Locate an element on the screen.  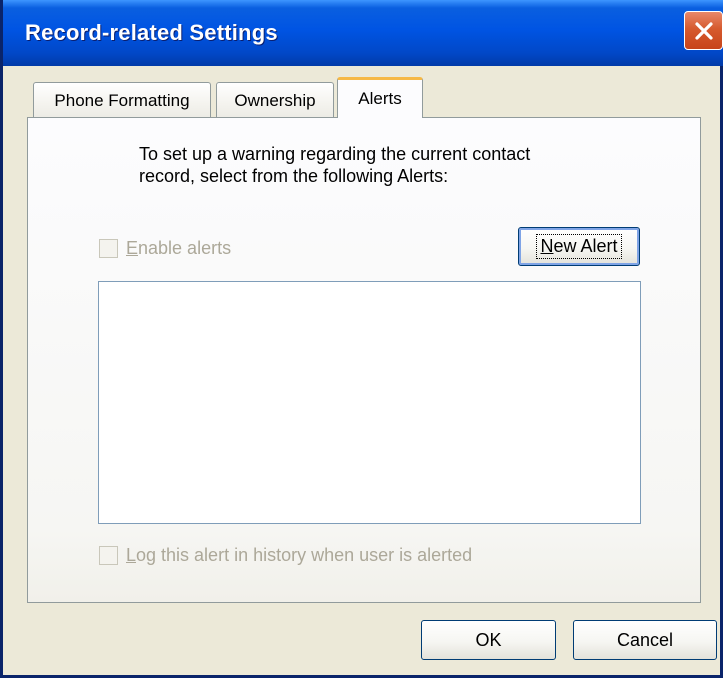
tab-alerts: Alerts is located at coordinates (380, 97).